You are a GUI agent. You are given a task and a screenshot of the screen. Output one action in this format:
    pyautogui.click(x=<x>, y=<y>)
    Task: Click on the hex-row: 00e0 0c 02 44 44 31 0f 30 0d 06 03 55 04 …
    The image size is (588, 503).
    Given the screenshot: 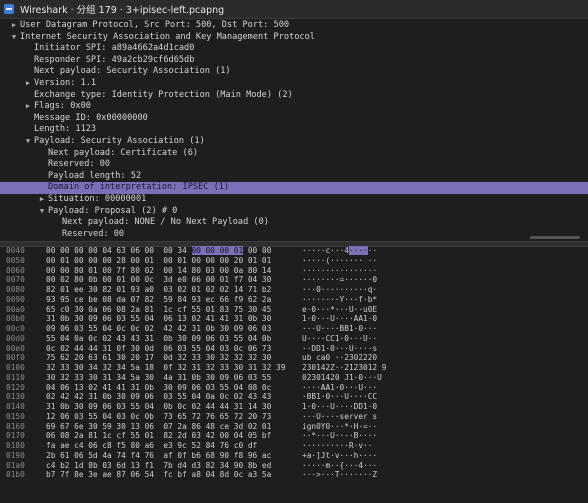 What is the action you would take?
    pyautogui.click(x=294, y=349)
    